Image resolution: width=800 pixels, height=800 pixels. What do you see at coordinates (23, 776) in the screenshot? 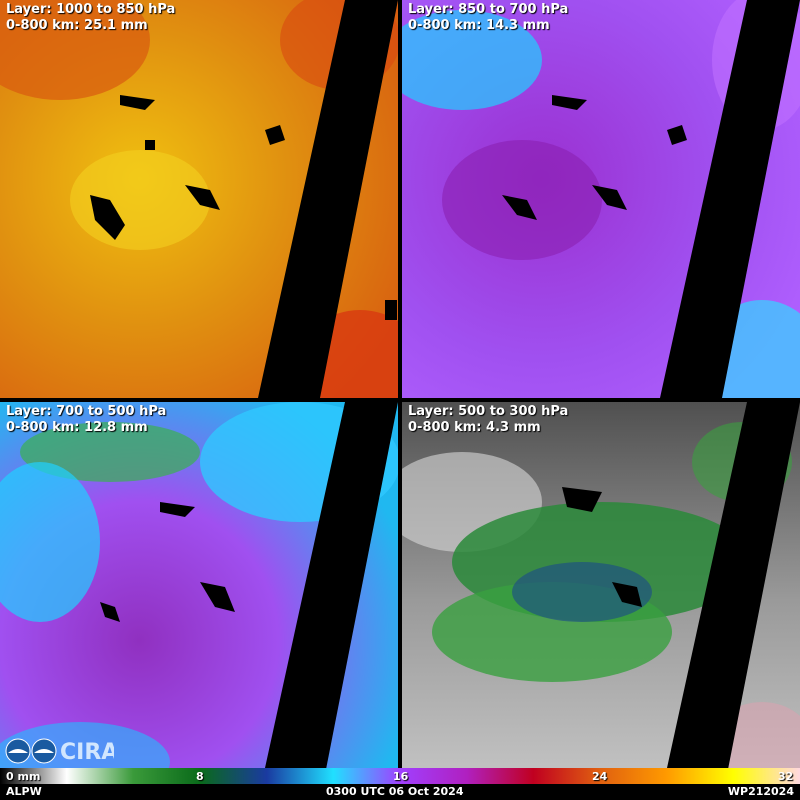
I see `colorbar-tick: 0 mm` at bounding box center [23, 776].